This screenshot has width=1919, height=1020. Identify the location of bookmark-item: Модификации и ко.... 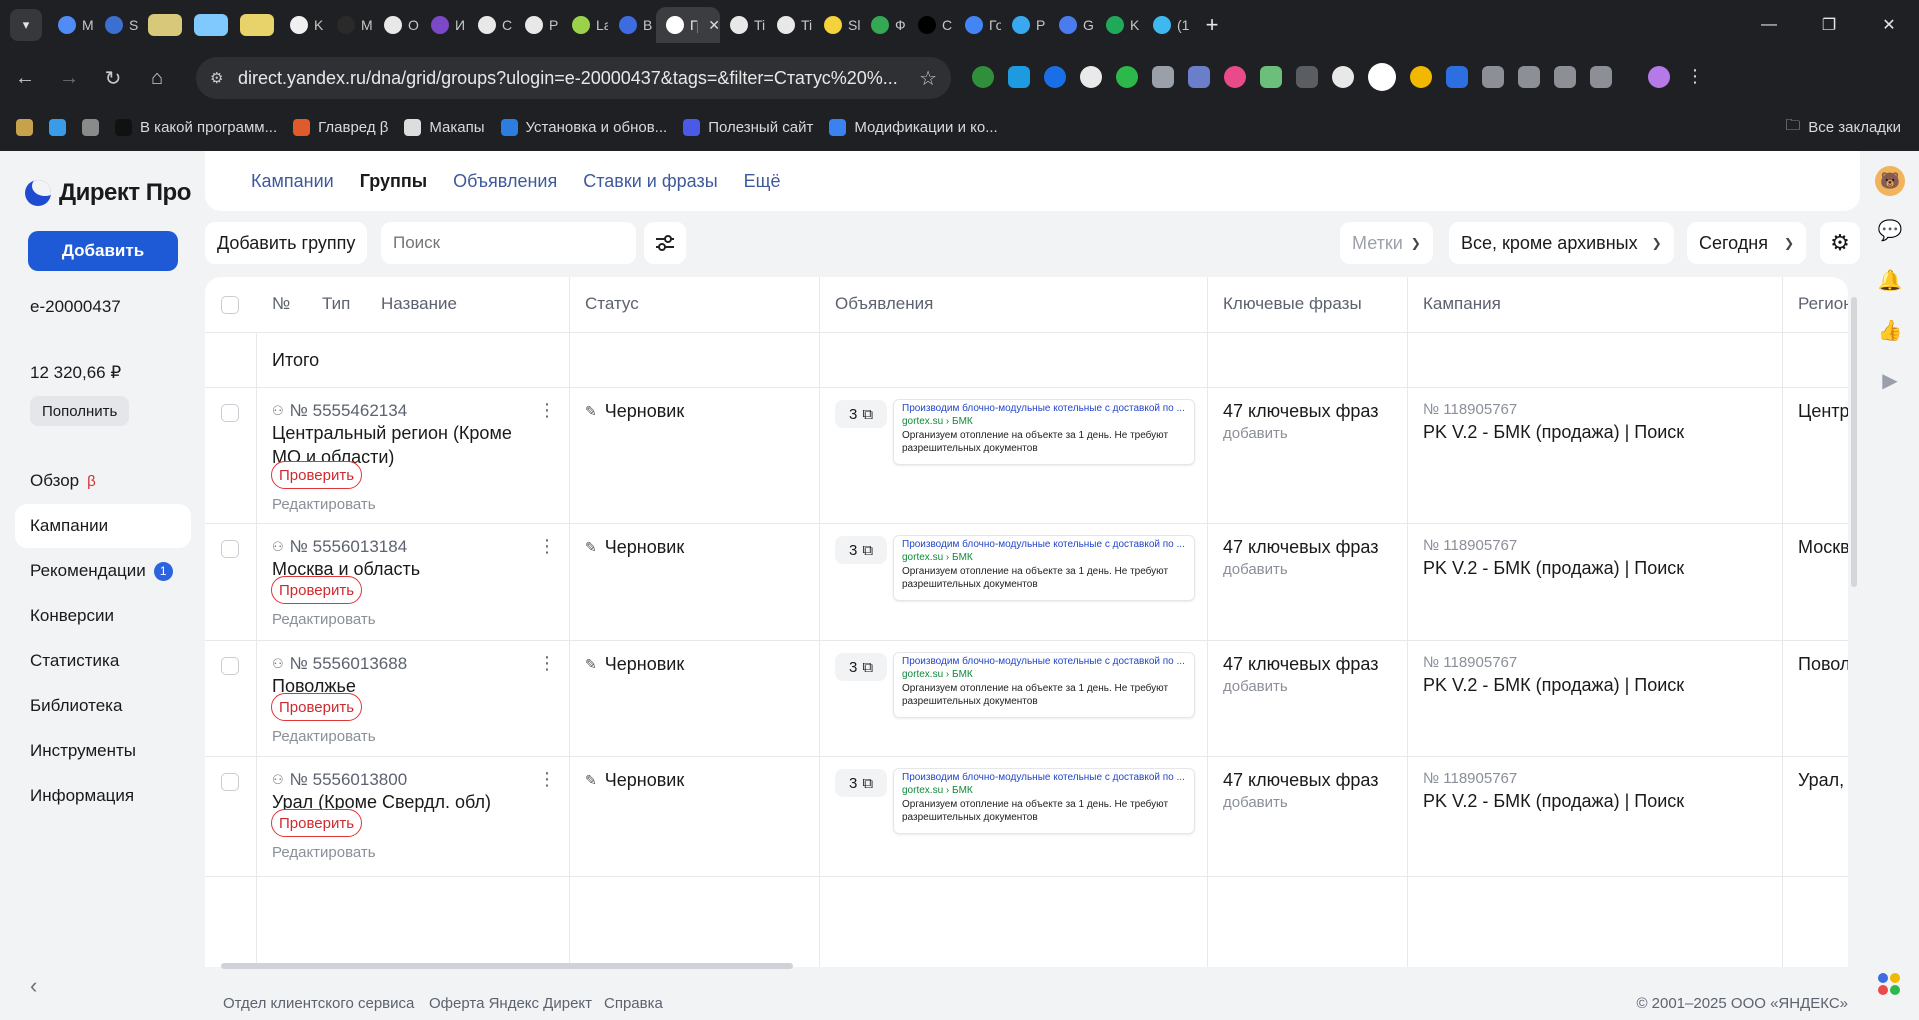
(913, 127).